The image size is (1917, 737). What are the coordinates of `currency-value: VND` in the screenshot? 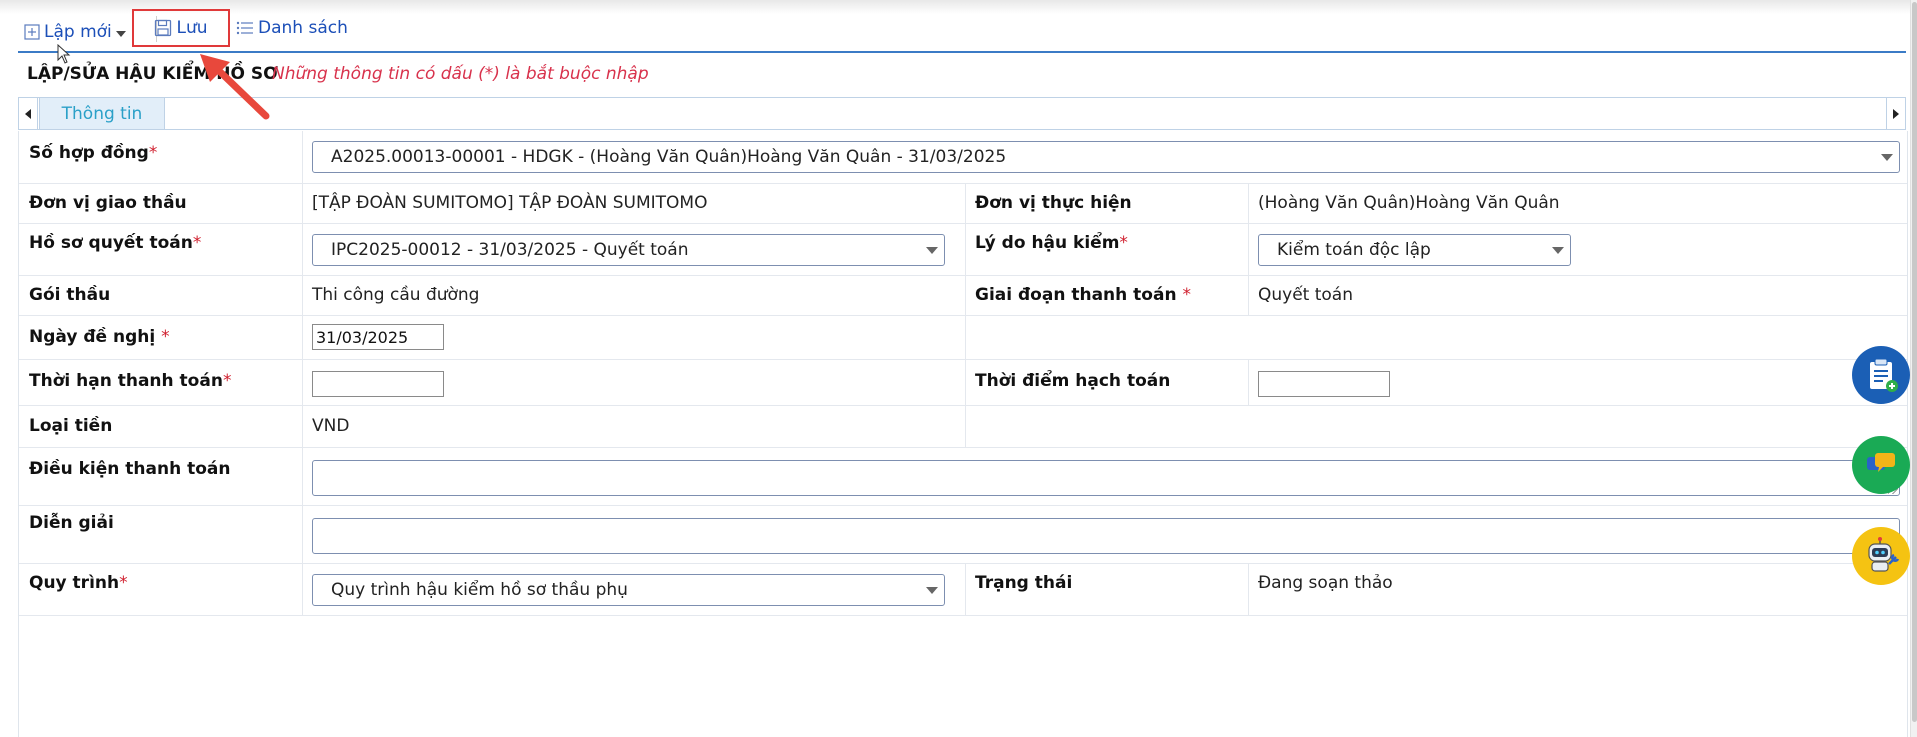 It's located at (331, 426).